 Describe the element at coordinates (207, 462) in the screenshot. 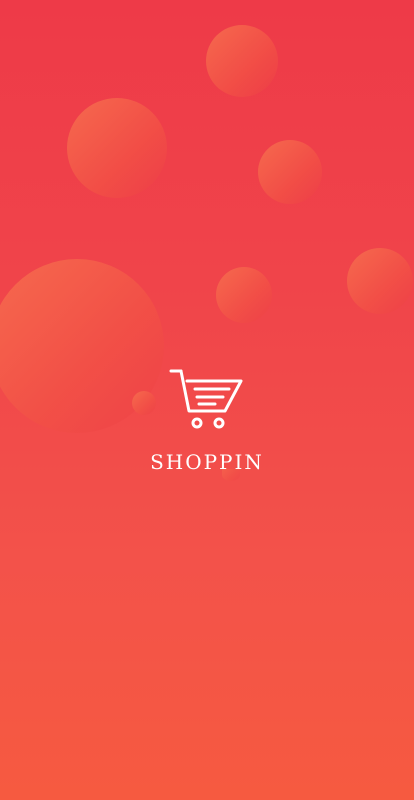

I see `brand-name: SHOPPIN` at that location.